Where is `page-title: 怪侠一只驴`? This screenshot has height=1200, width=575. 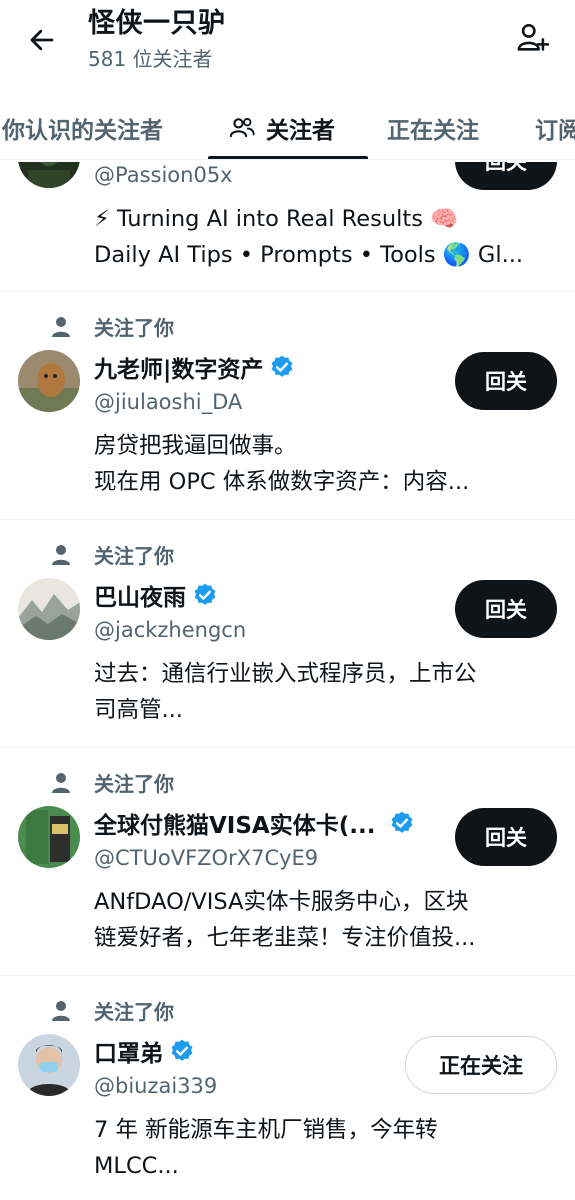
page-title: 怪侠一只驴 is located at coordinates (157, 23).